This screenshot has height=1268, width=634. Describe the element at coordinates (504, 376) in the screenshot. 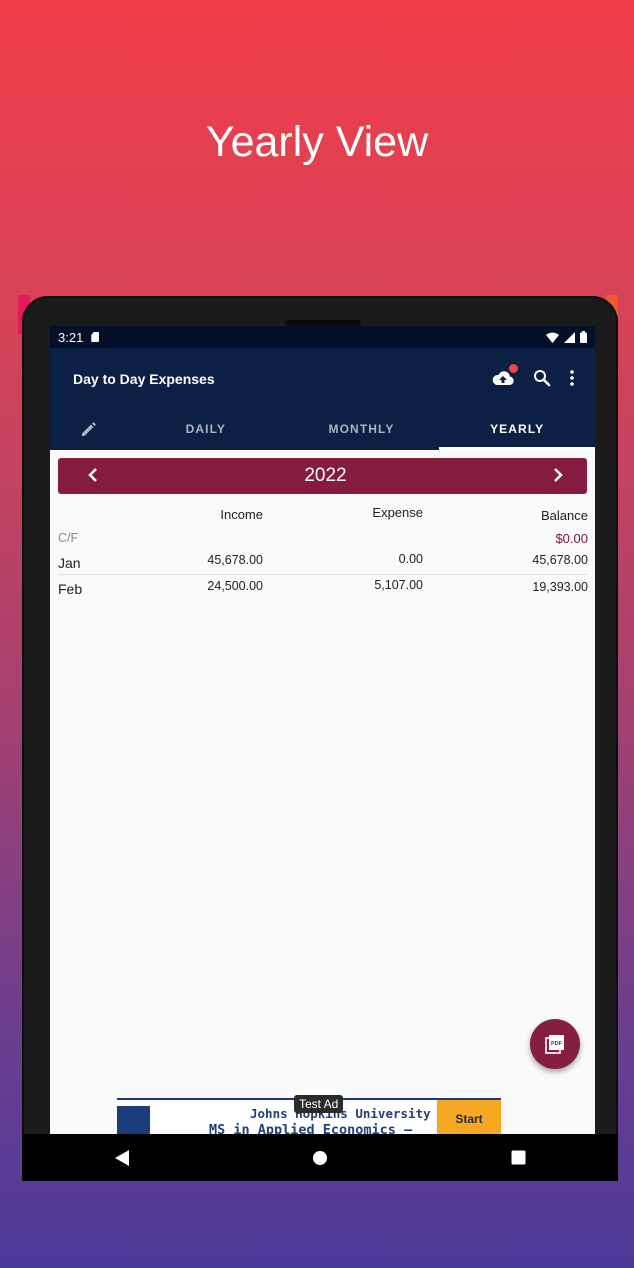

I see `cloud-backup-button` at that location.